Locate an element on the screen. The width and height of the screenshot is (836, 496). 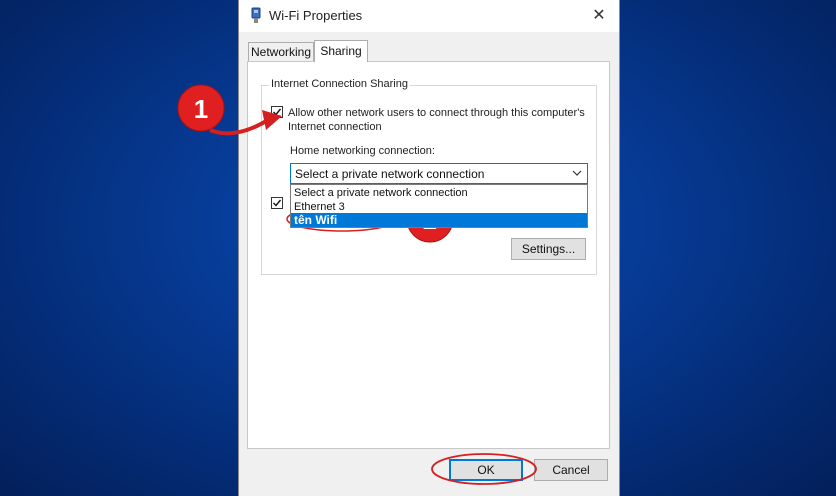
dropdown-option-selected: tên Wifi is located at coordinates (439, 220).